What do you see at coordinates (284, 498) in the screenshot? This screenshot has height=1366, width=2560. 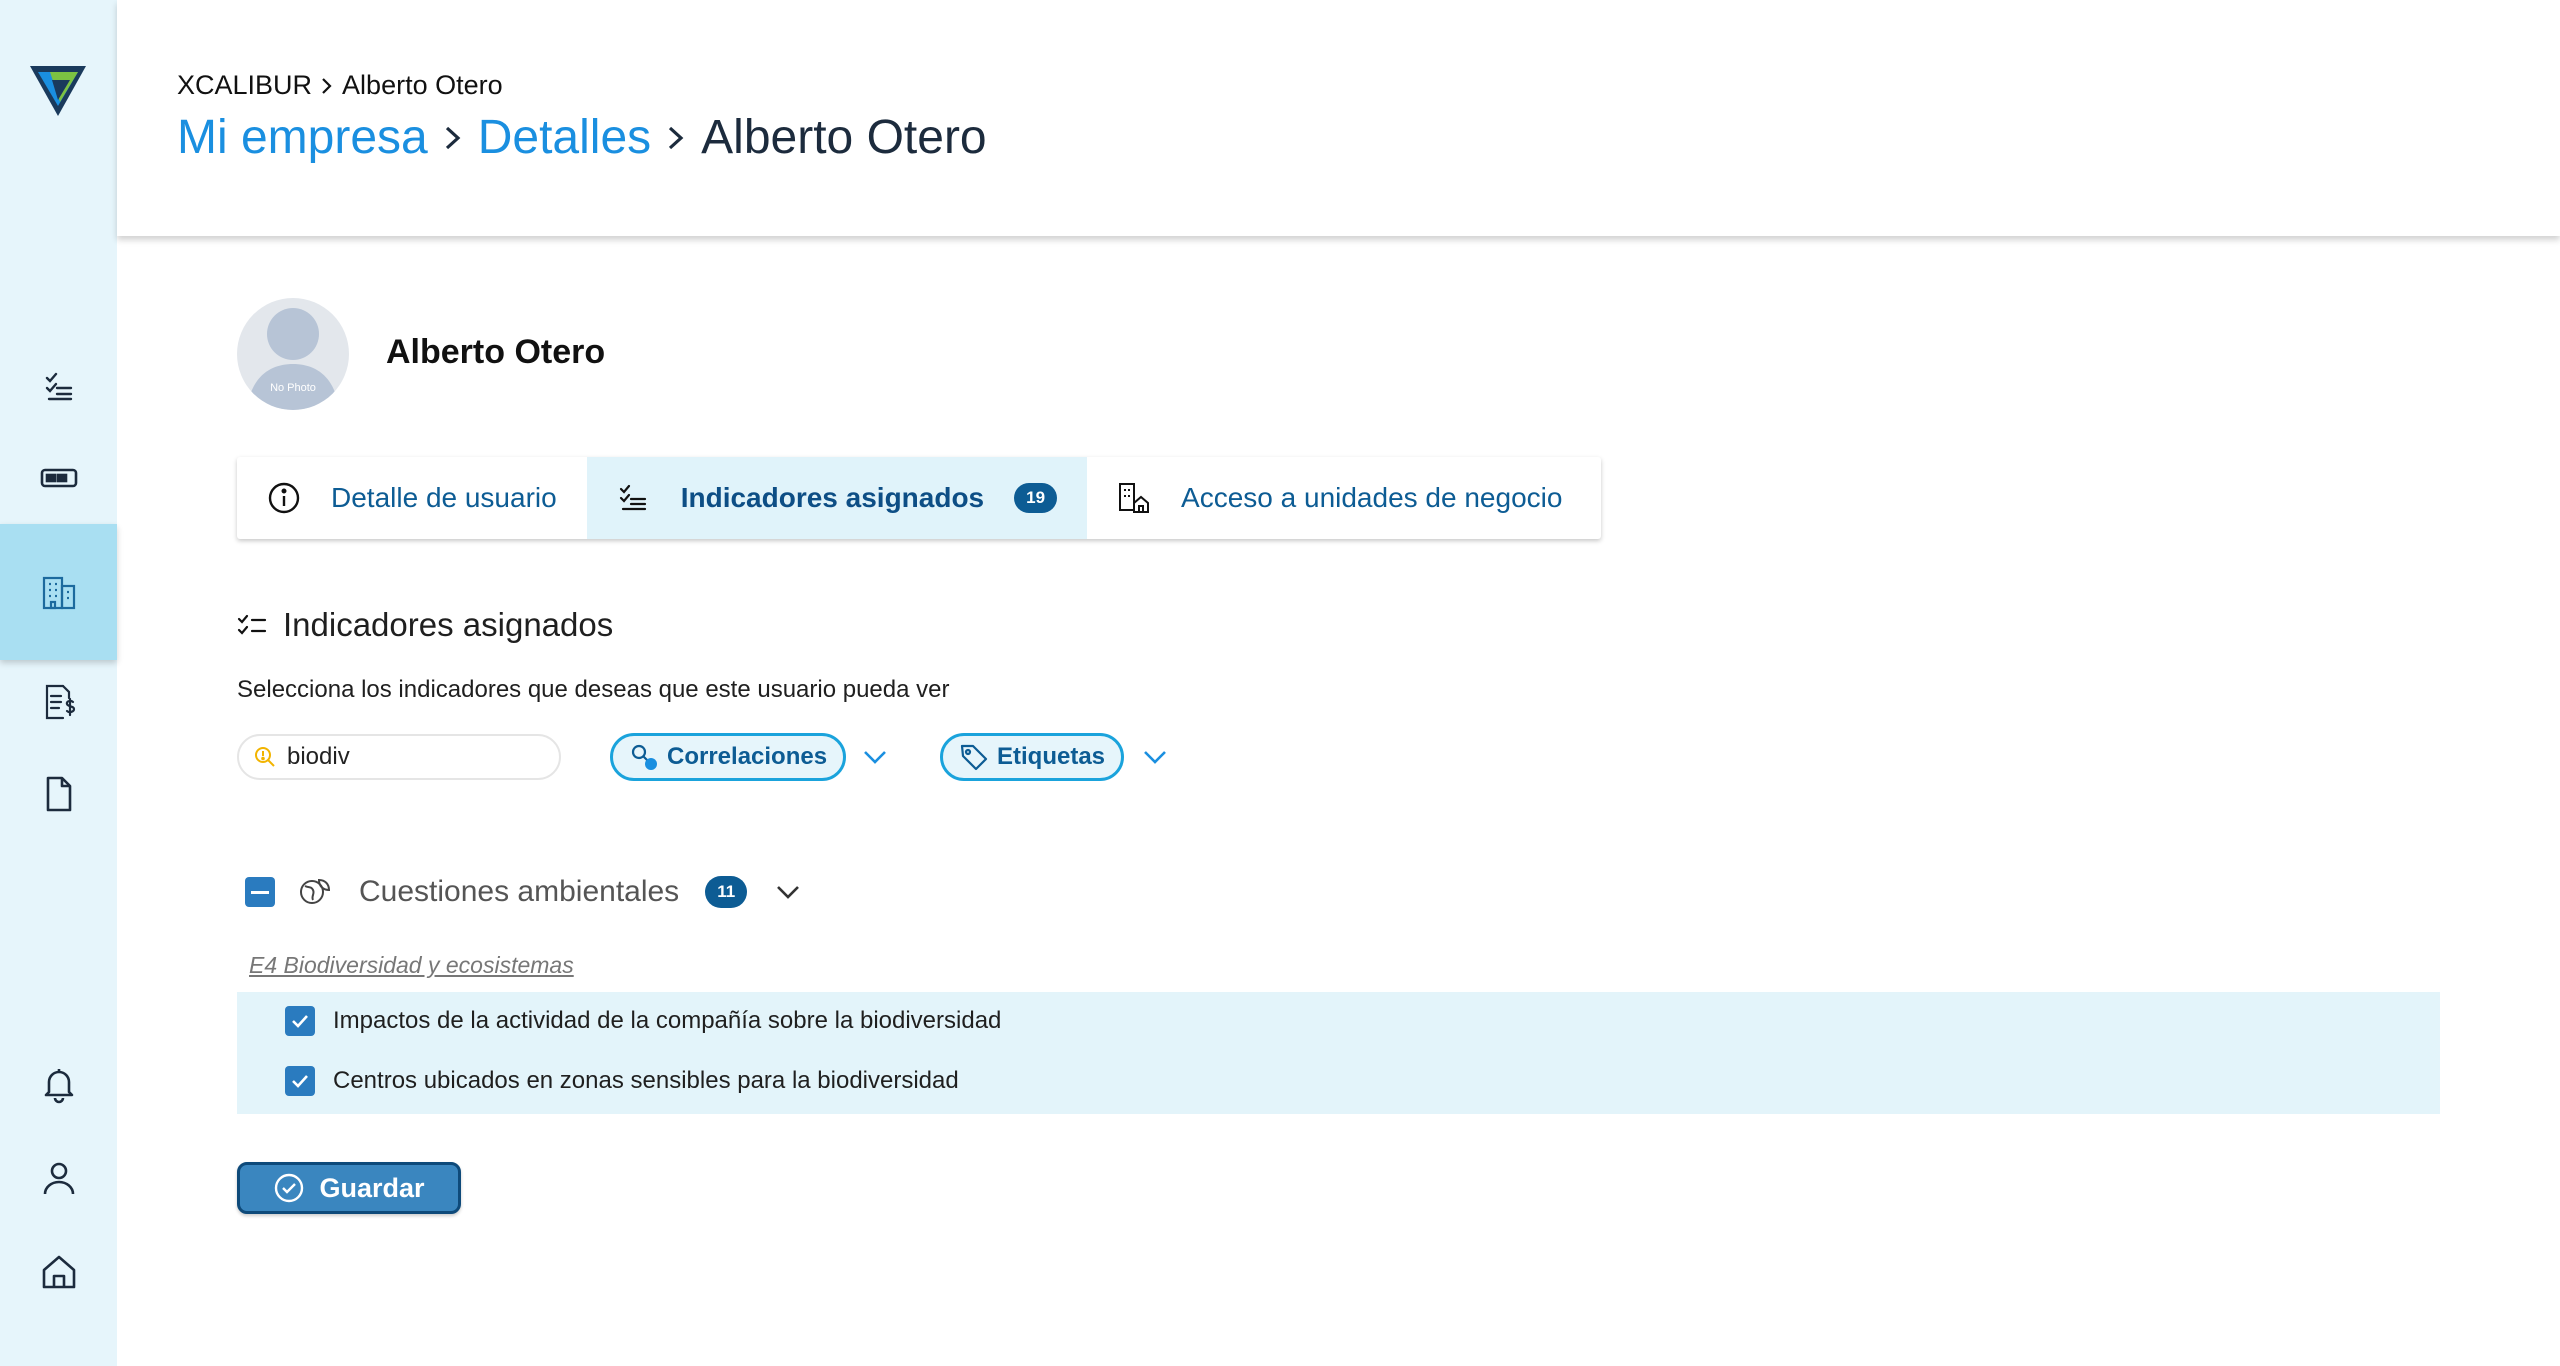 I see `info-icon` at bounding box center [284, 498].